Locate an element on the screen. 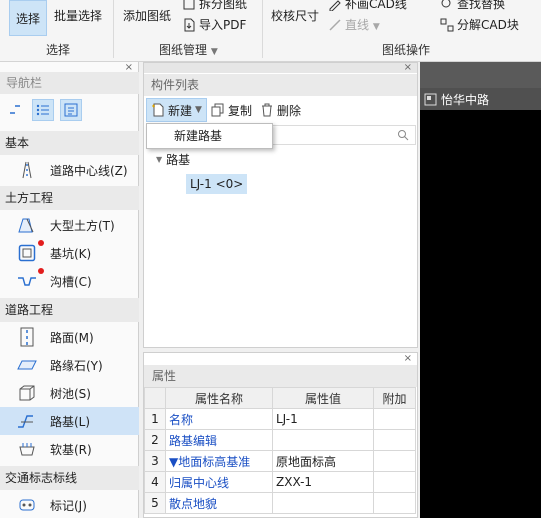 This screenshot has width=541, height=518. find-replace-button: 查找替换 is located at coordinates (472, 6).